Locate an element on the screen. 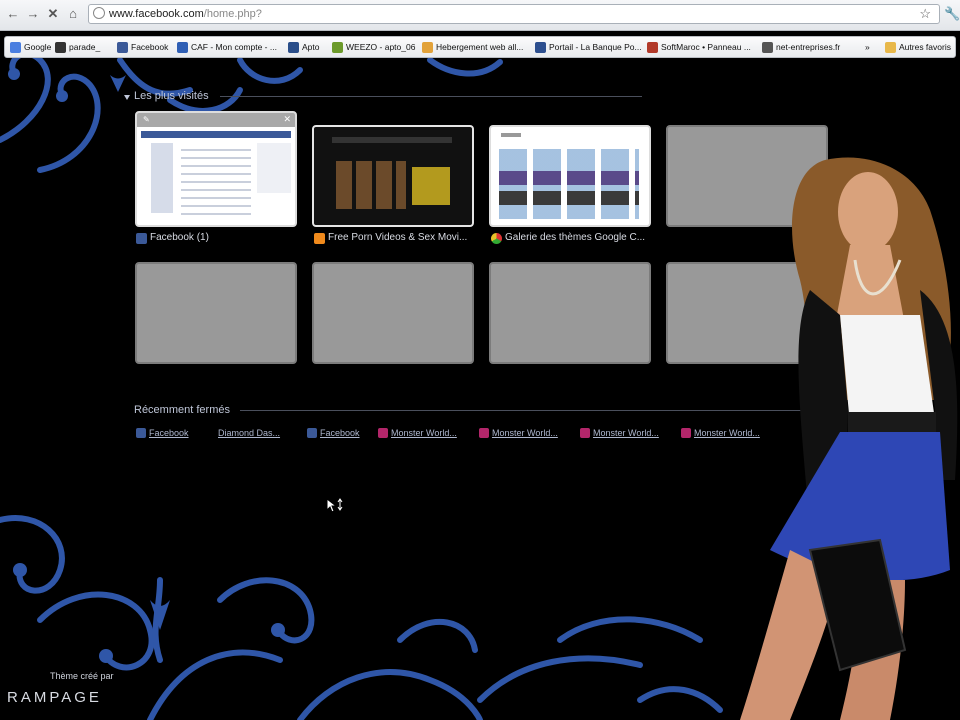 This screenshot has width=960, height=720. forward-arrow-icon: → is located at coordinates (33, 14).